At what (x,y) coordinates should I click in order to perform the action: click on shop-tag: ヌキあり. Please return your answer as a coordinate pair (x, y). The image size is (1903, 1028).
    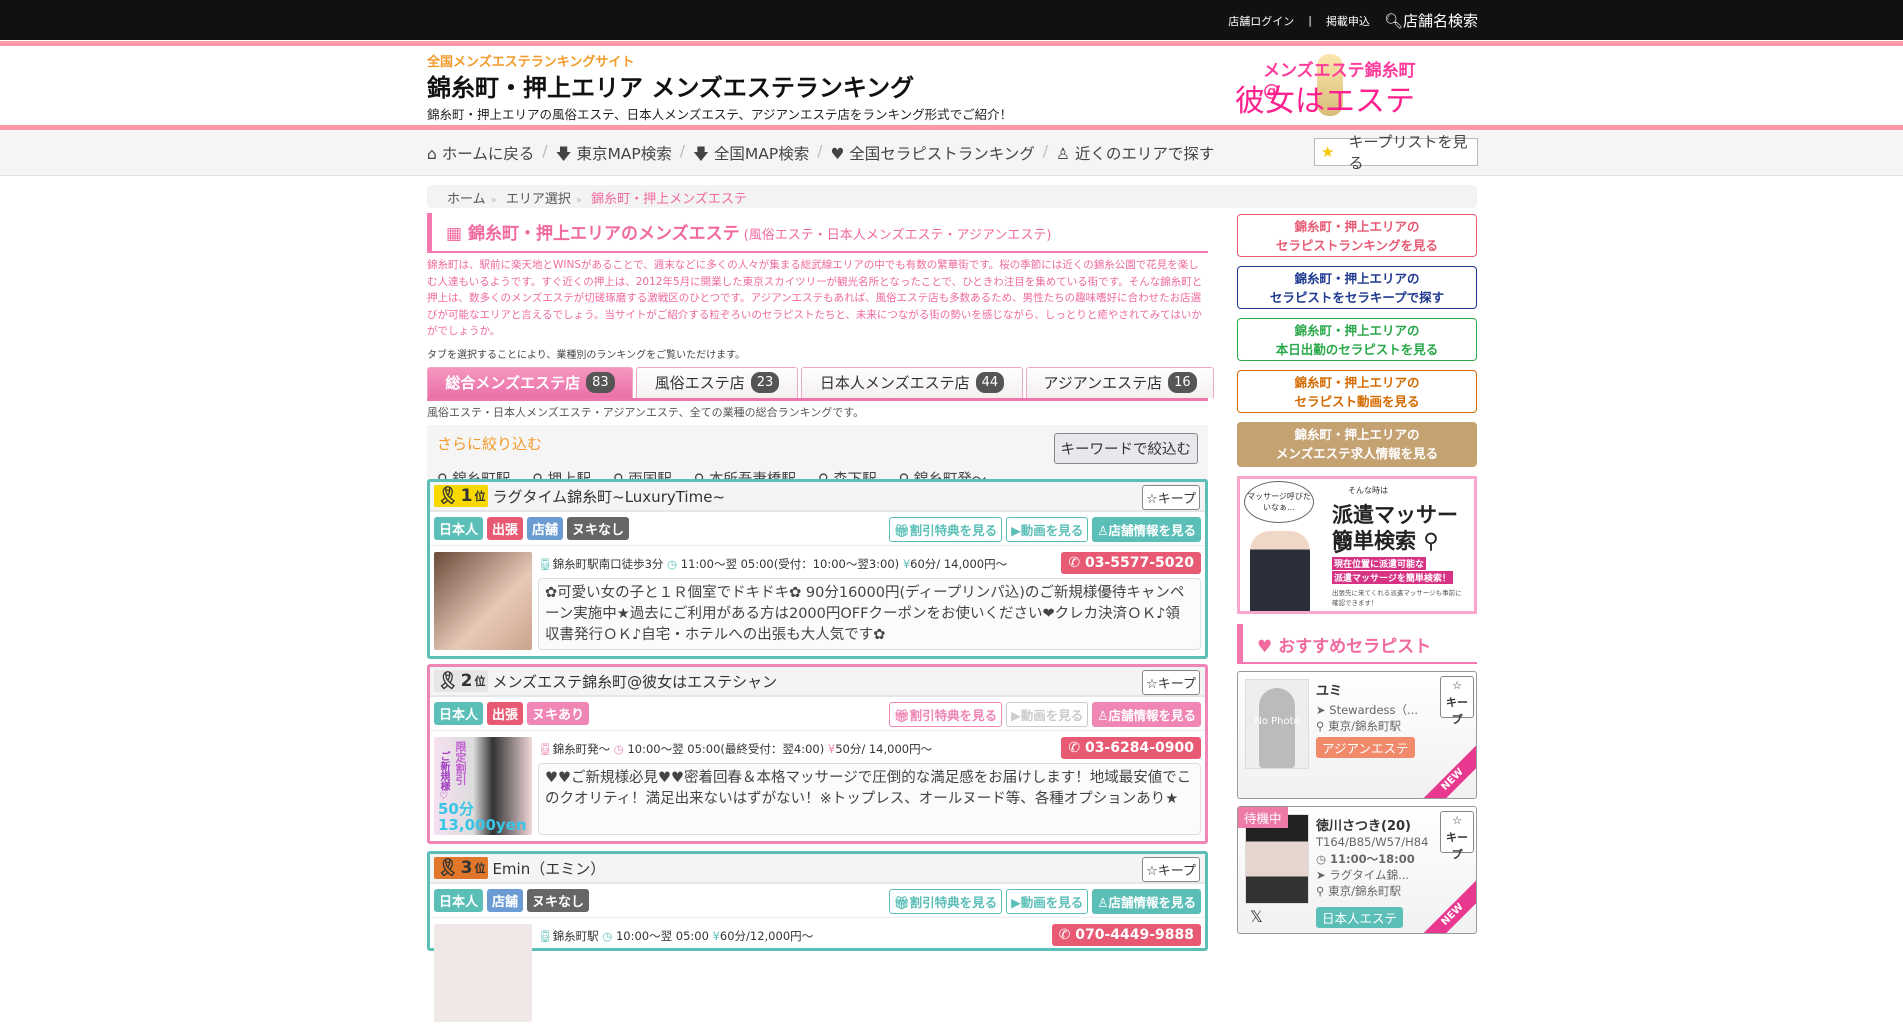
    Looking at the image, I should click on (558, 713).